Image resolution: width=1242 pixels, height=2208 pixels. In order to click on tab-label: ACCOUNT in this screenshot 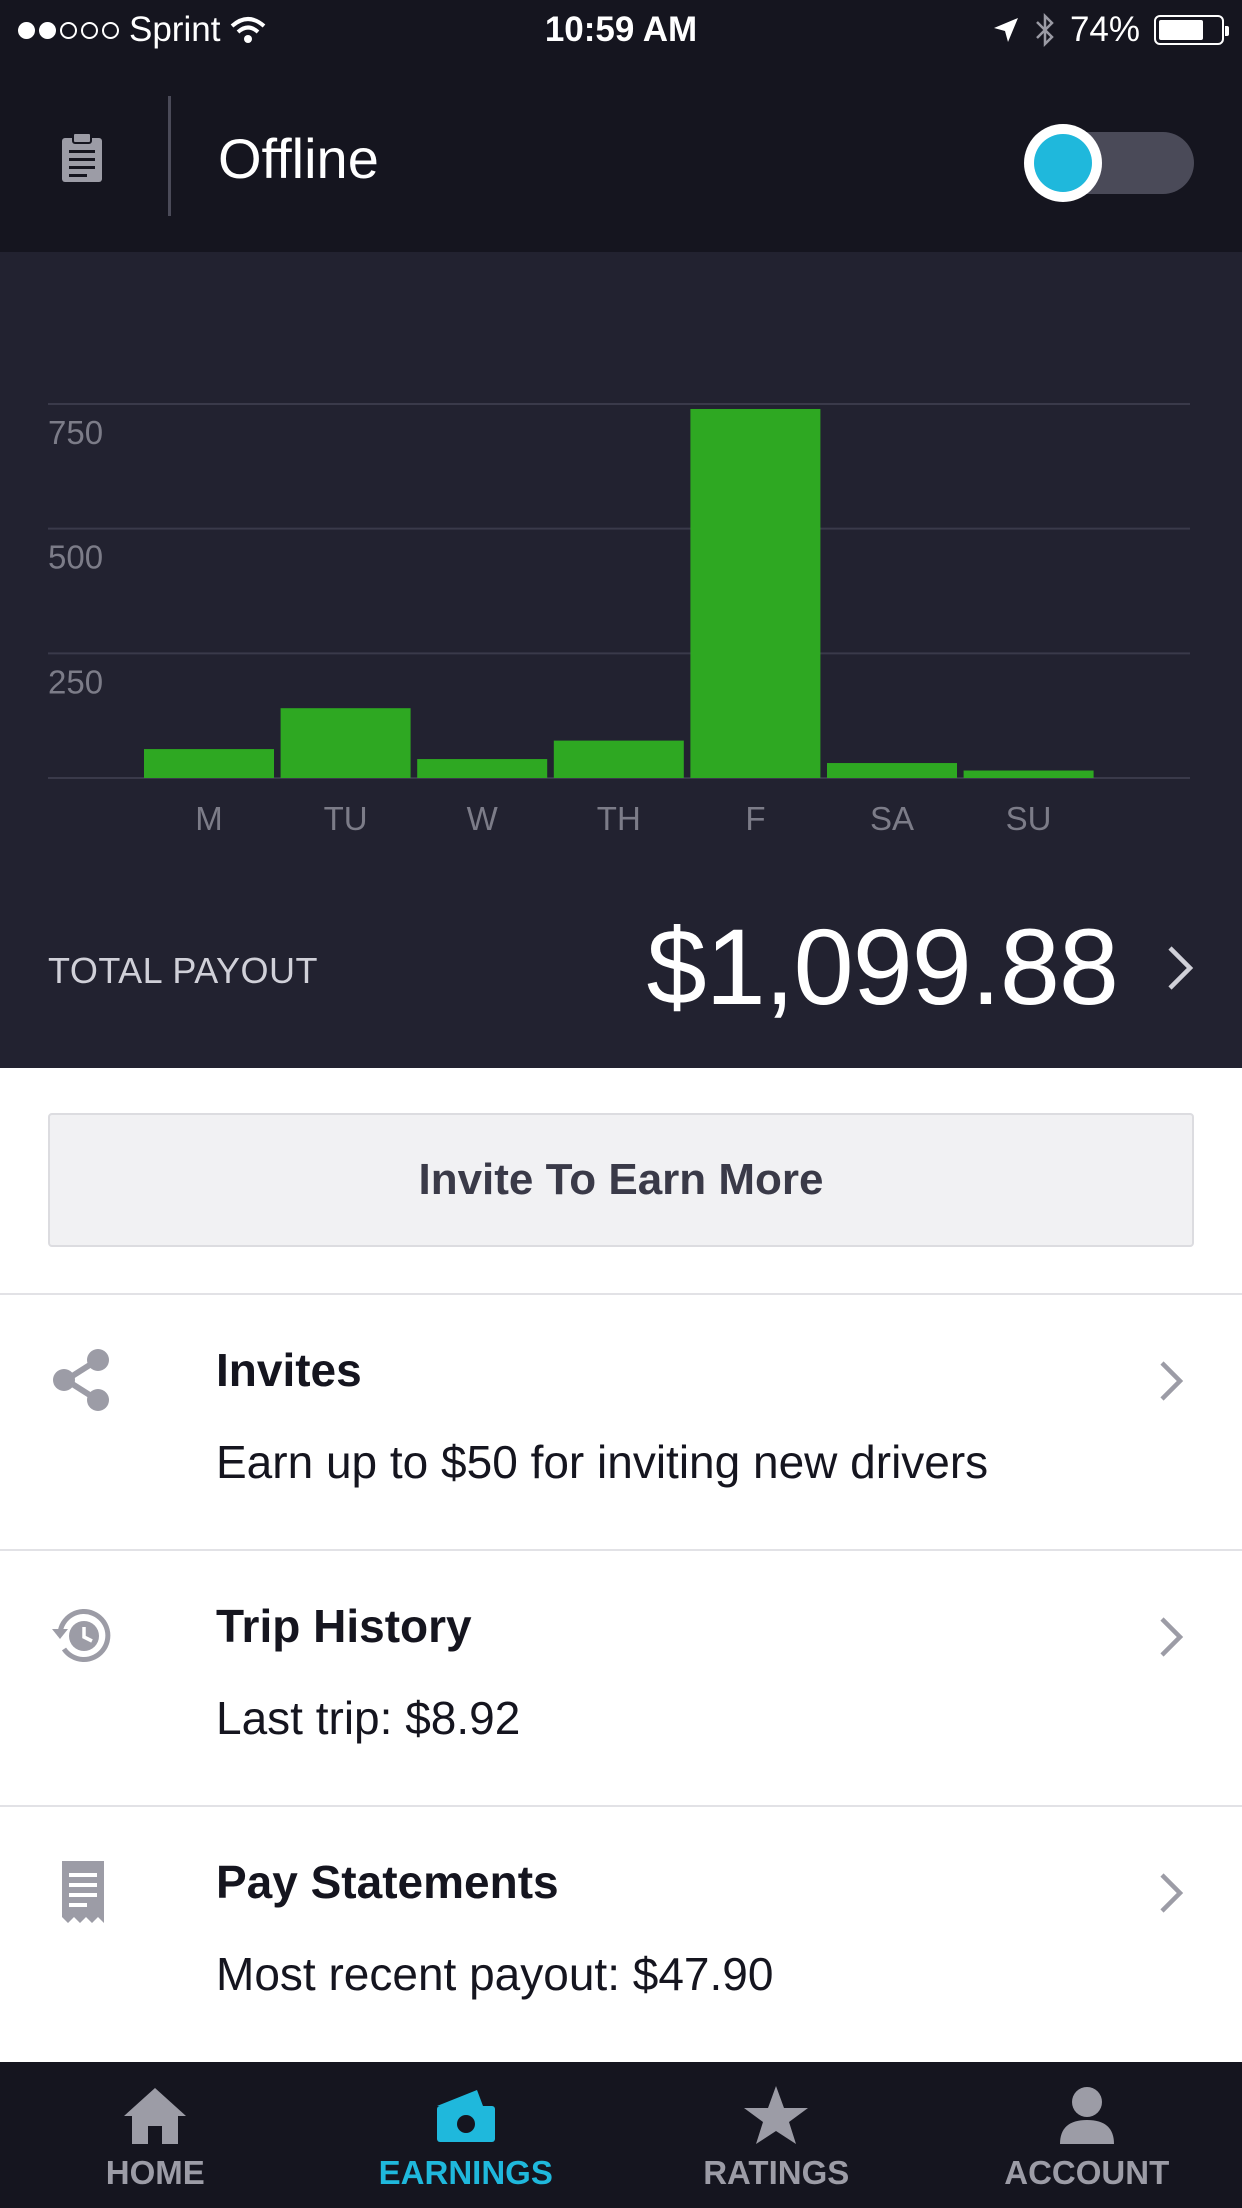, I will do `click(1087, 2172)`.